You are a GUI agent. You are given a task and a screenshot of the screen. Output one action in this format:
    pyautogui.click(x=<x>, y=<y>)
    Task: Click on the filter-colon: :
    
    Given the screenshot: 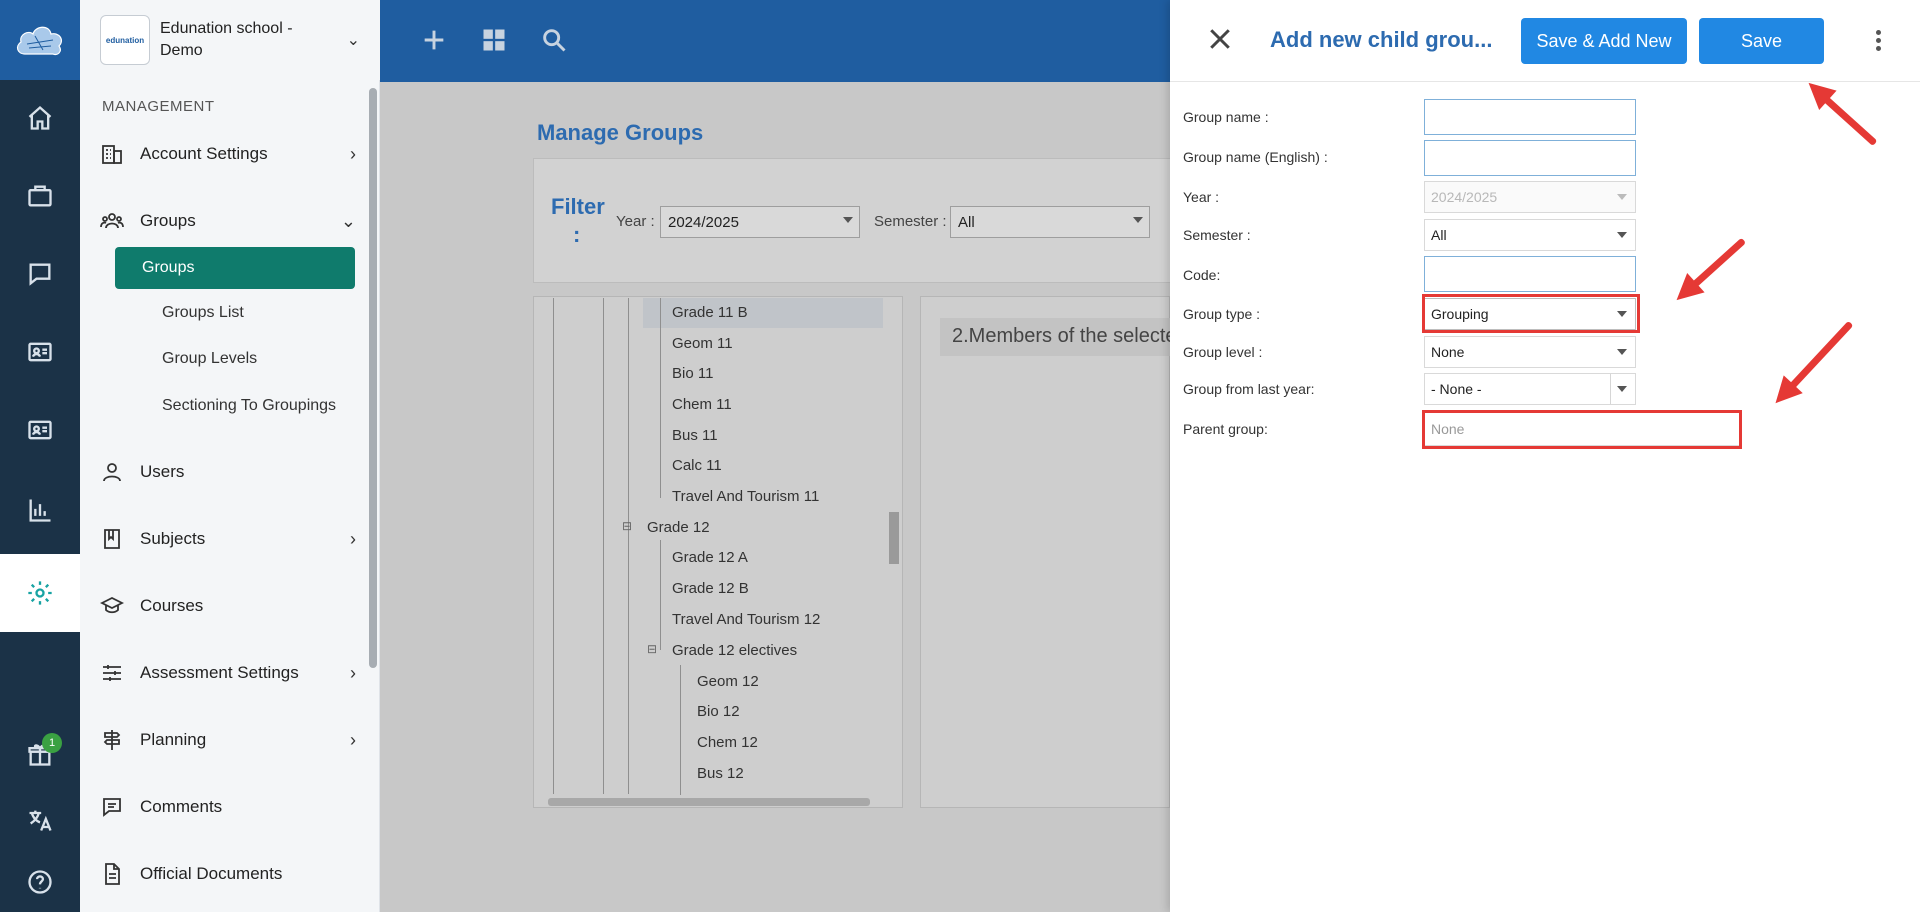 What is the action you would take?
    pyautogui.click(x=577, y=234)
    